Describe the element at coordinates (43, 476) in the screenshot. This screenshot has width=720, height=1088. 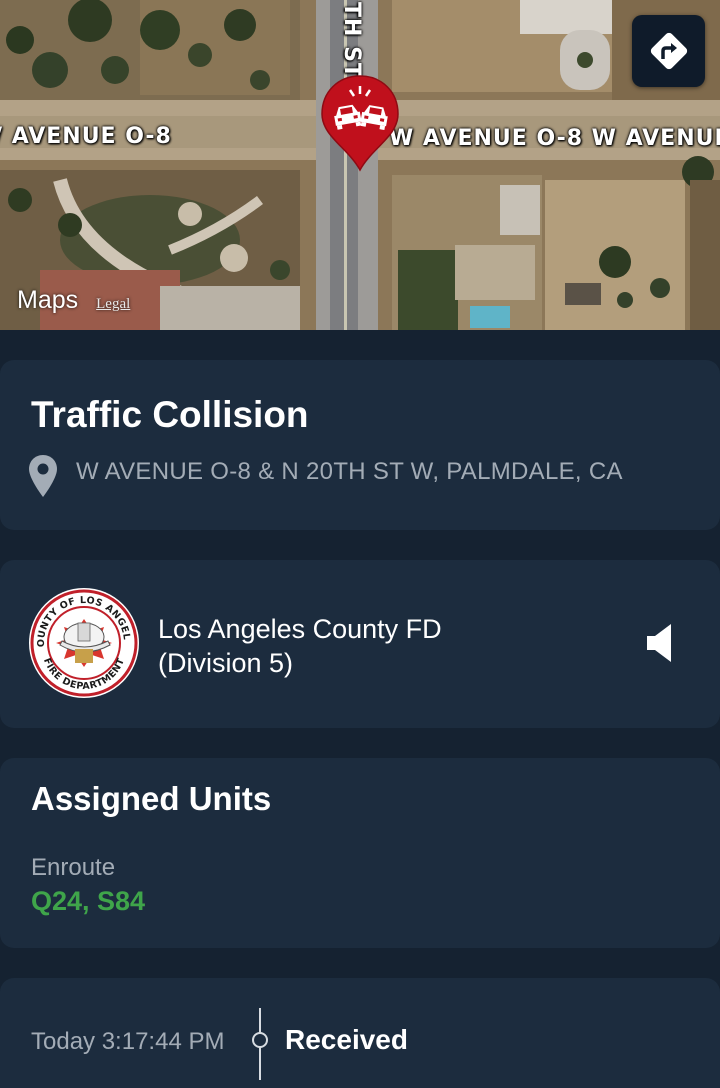
I see `location-pin-icon` at that location.